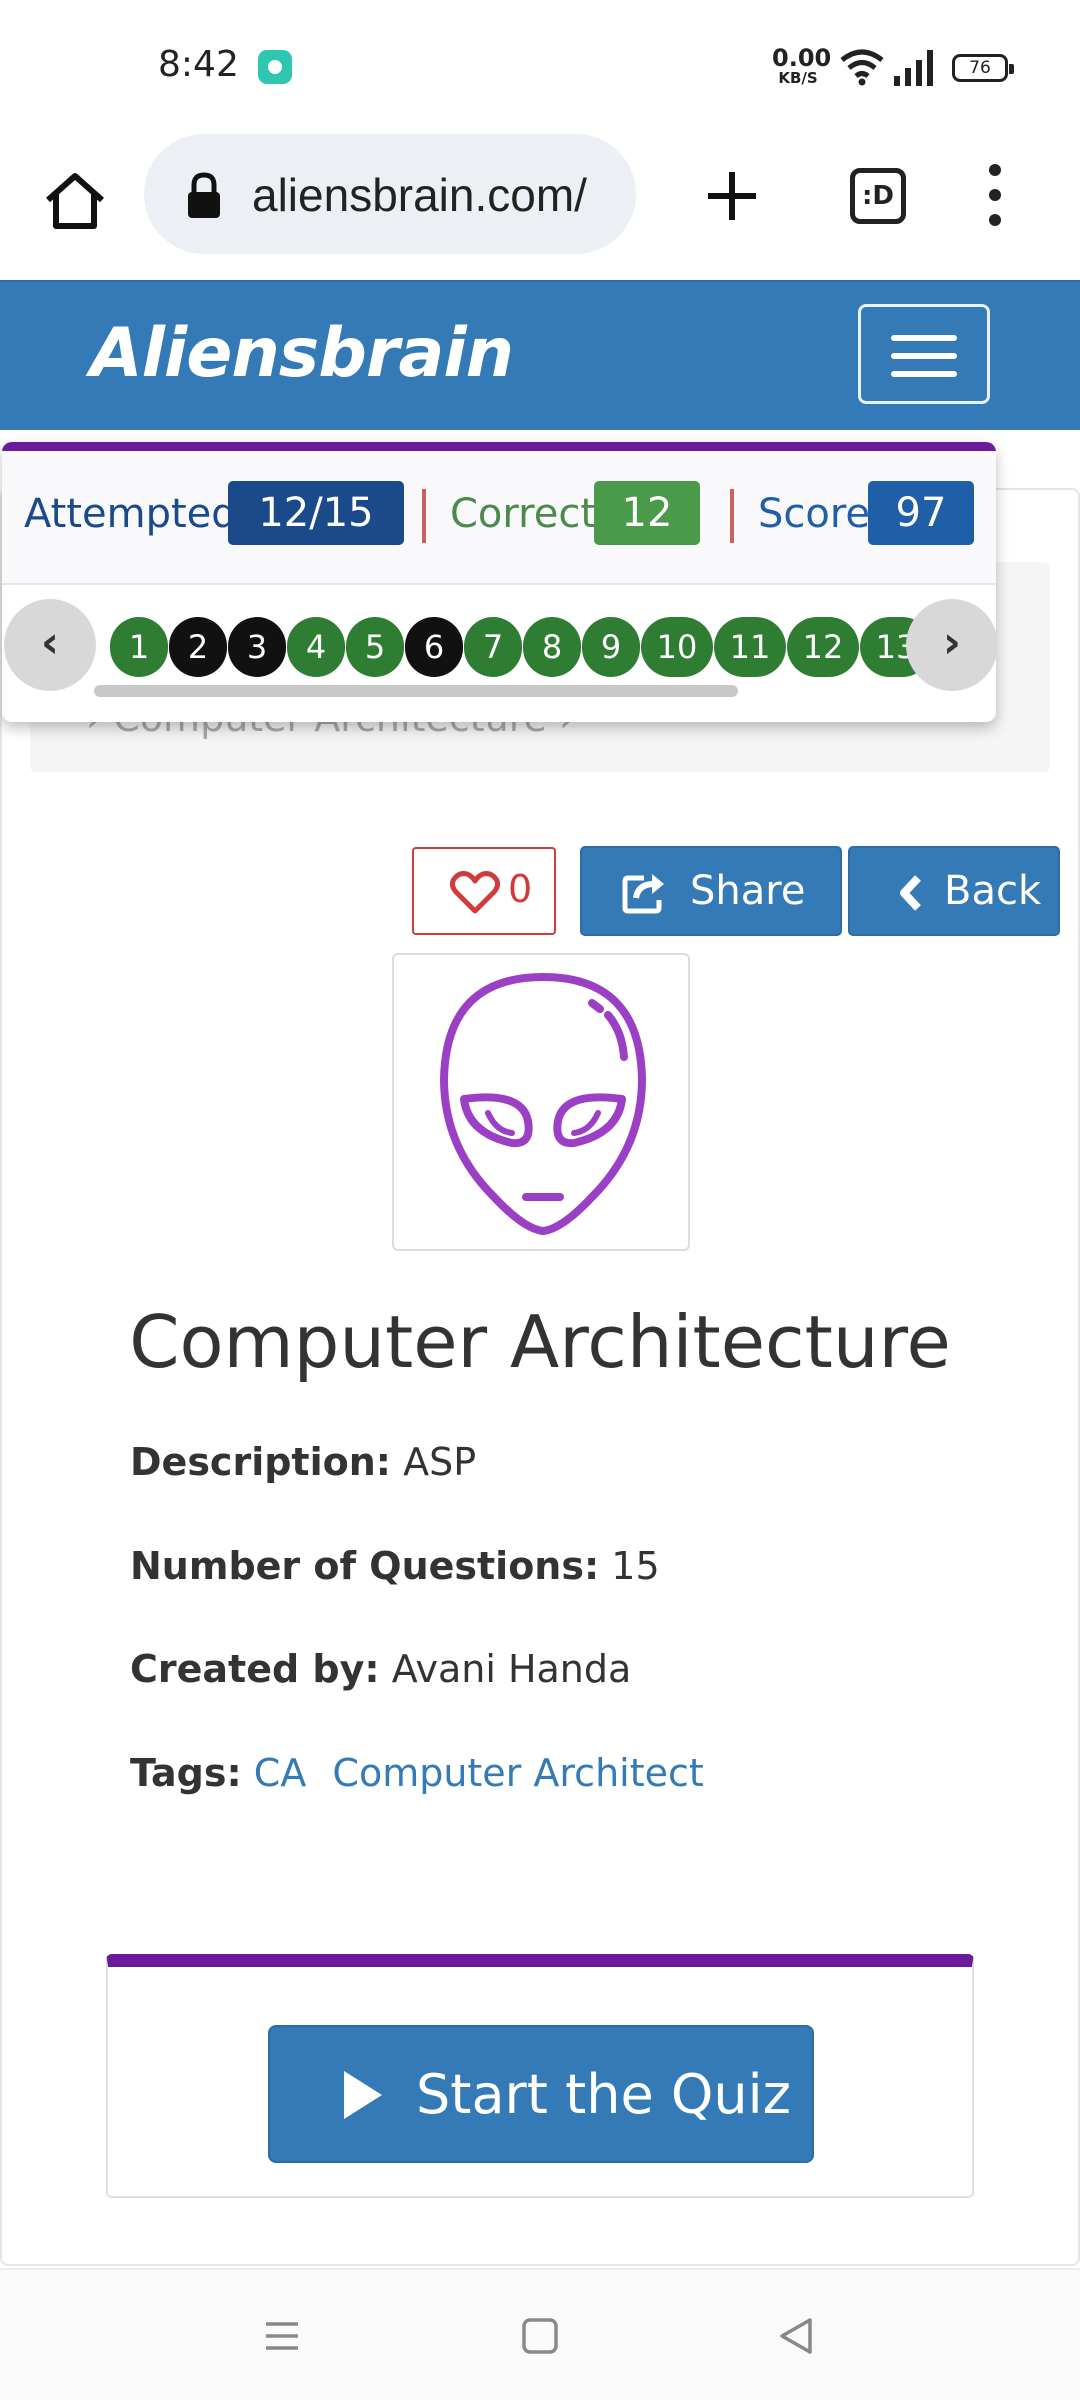 Image resolution: width=1080 pixels, height=2400 pixels. Describe the element at coordinates (375, 647) in the screenshot. I see `question-number-button: 5` at that location.